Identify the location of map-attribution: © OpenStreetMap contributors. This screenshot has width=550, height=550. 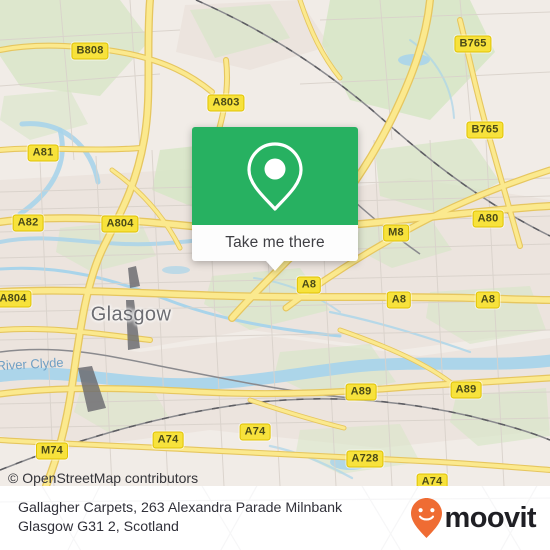
(103, 478).